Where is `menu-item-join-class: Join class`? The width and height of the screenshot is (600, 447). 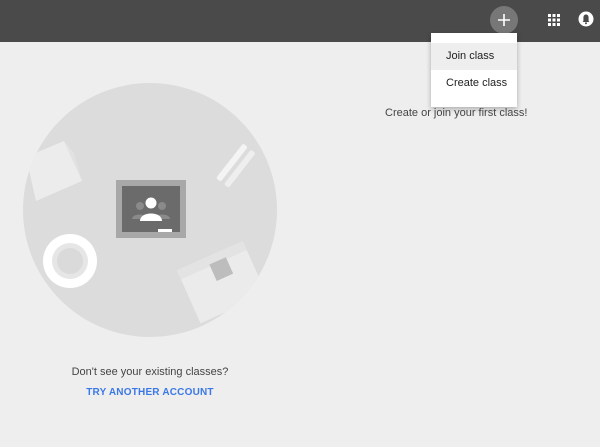 menu-item-join-class: Join class is located at coordinates (474, 56).